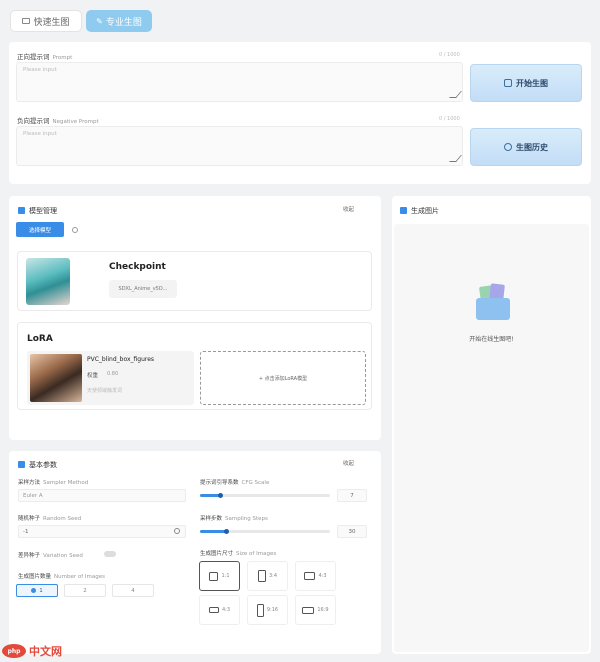 This screenshot has height=662, width=600. I want to click on model-panel-title: 模型管理, so click(43, 211).